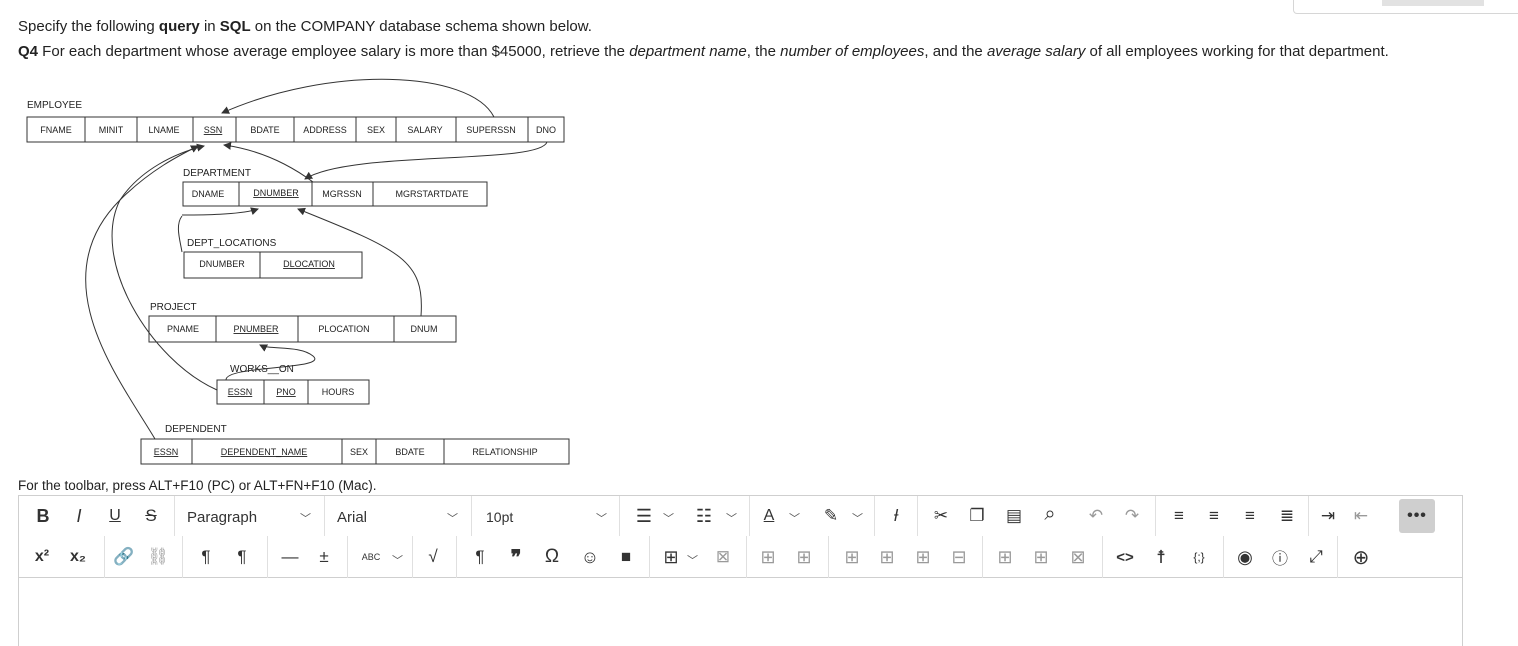  Describe the element at coordinates (768, 557) in the screenshot. I see `table-properties-icon: ⊞` at that location.